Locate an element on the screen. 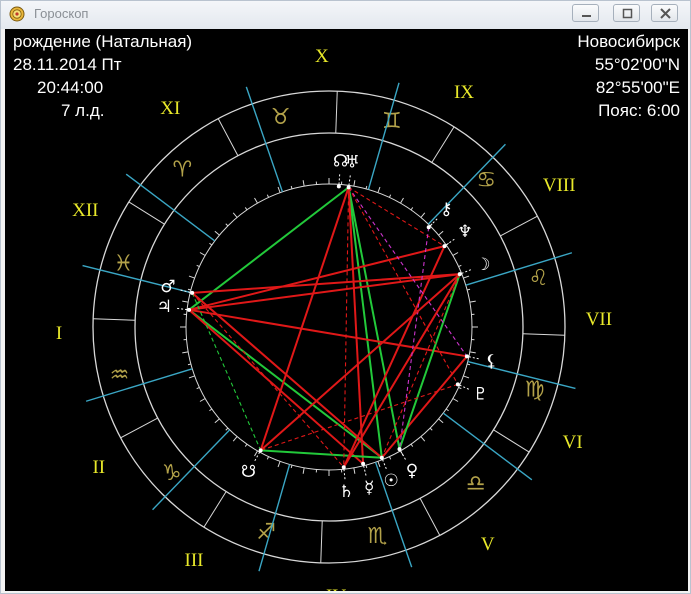 The width and height of the screenshot is (691, 594). south-node-dot is located at coordinates (260, 450).